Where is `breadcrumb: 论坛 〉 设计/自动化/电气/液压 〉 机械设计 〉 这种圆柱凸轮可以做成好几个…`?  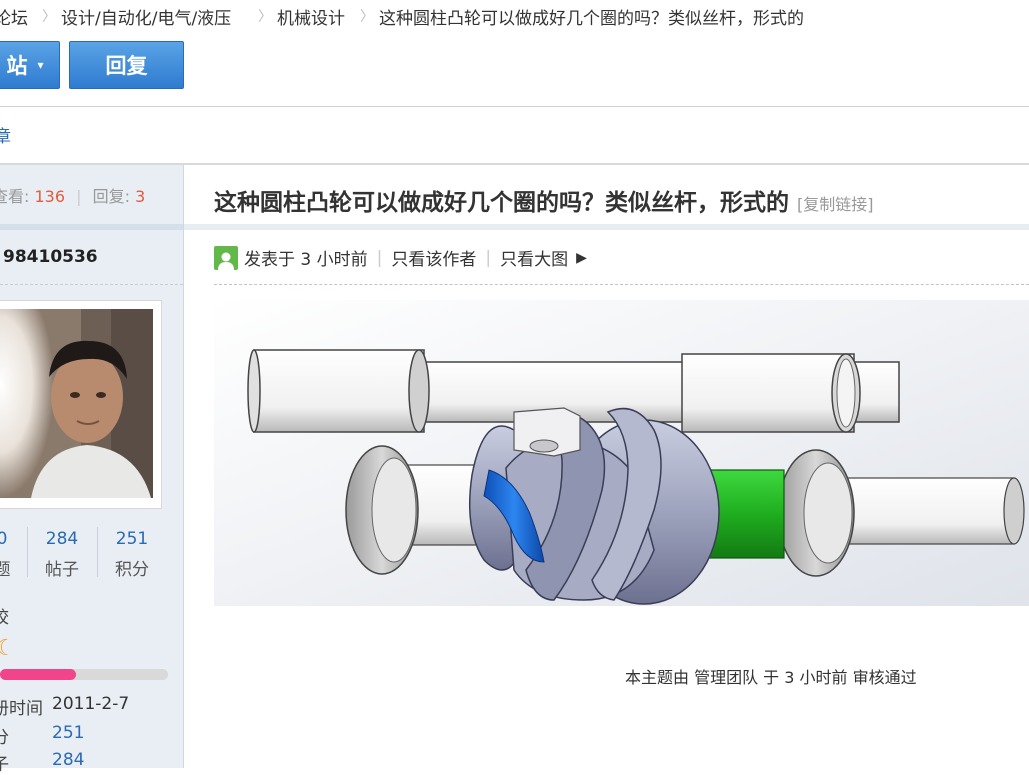 breadcrumb: 论坛 〉 设计/自动化/电气/液压 〉 机械设计 〉 这种圆柱凸轮可以做成好几个… is located at coordinates (514, 15).